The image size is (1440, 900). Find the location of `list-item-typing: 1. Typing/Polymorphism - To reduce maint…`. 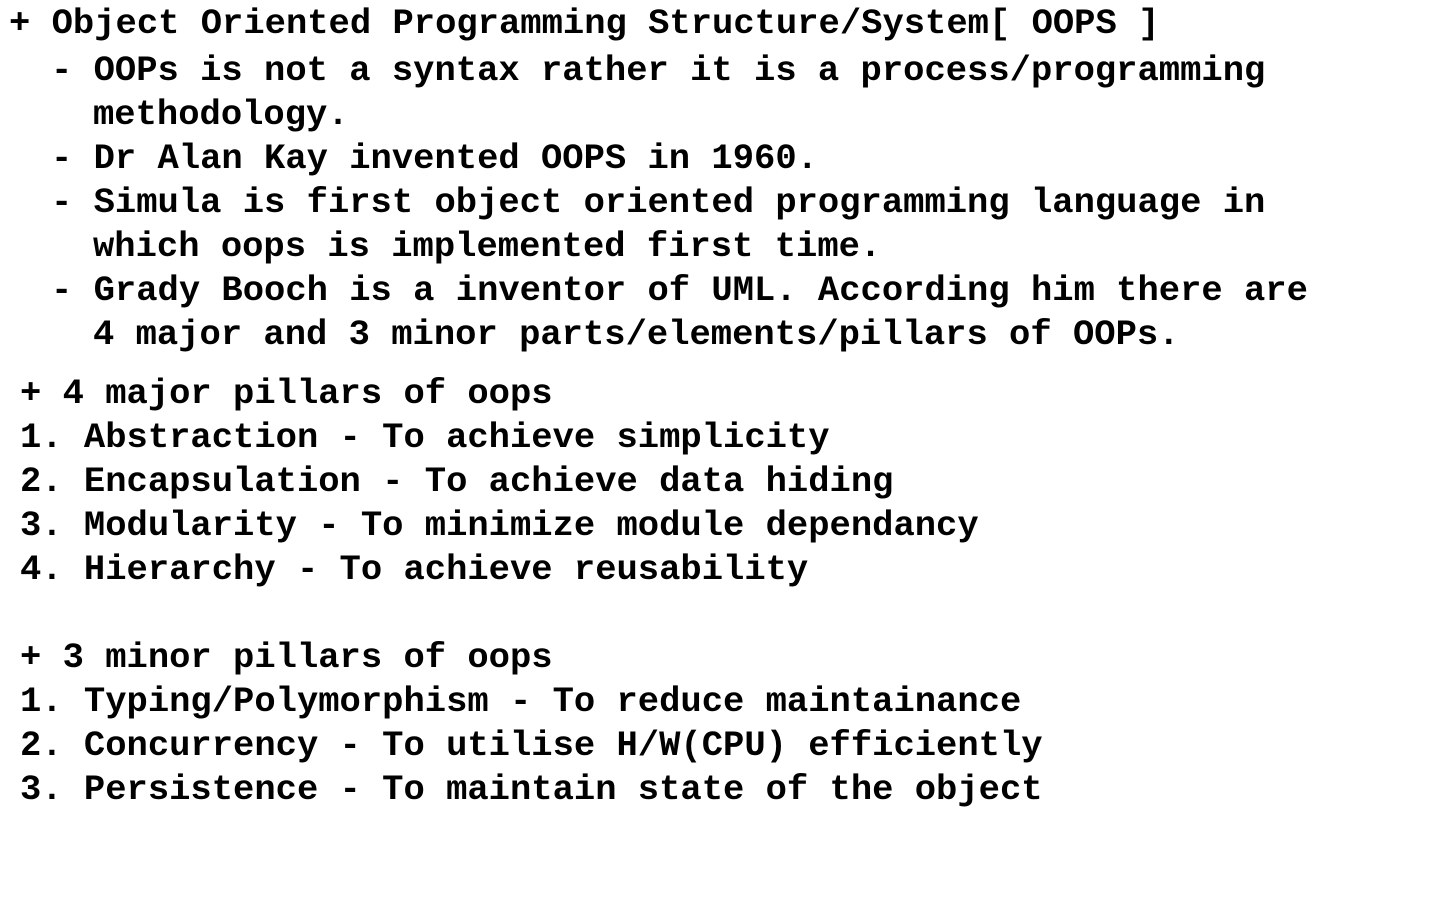

list-item-typing: 1. Typing/Polymorphism - To reduce maint… is located at coordinates (521, 701).